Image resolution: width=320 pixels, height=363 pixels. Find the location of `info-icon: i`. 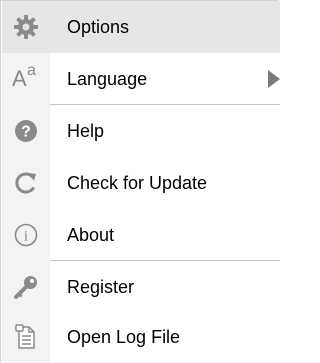

info-icon: i is located at coordinates (26, 235).